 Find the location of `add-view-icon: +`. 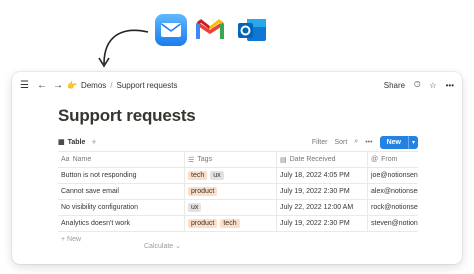

add-view-icon: + is located at coordinates (93, 142).